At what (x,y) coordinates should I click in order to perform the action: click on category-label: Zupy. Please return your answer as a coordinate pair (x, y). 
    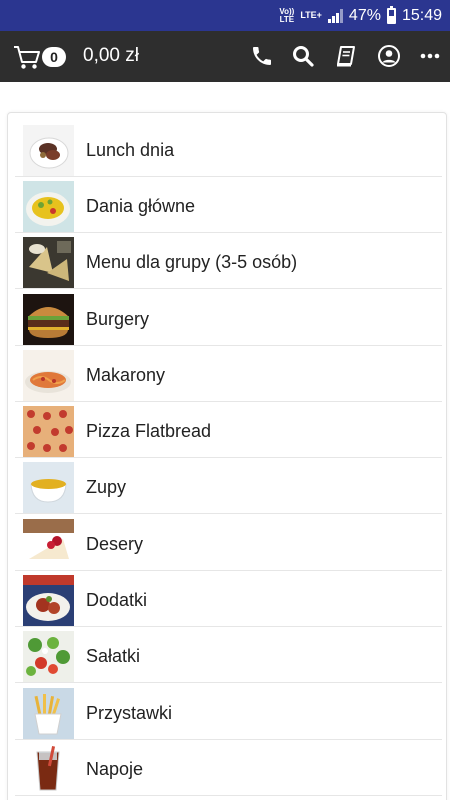
    Looking at the image, I should click on (106, 486).